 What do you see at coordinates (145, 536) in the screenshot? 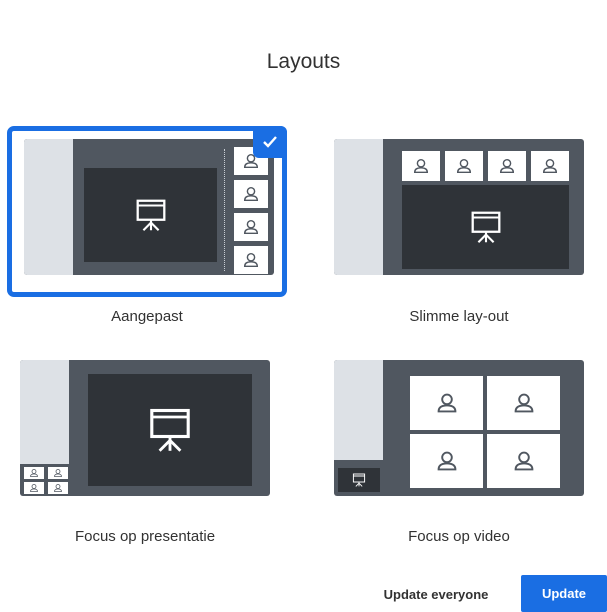
I see `layout-label-focus-op-presentatie: Focus op presentatie` at bounding box center [145, 536].